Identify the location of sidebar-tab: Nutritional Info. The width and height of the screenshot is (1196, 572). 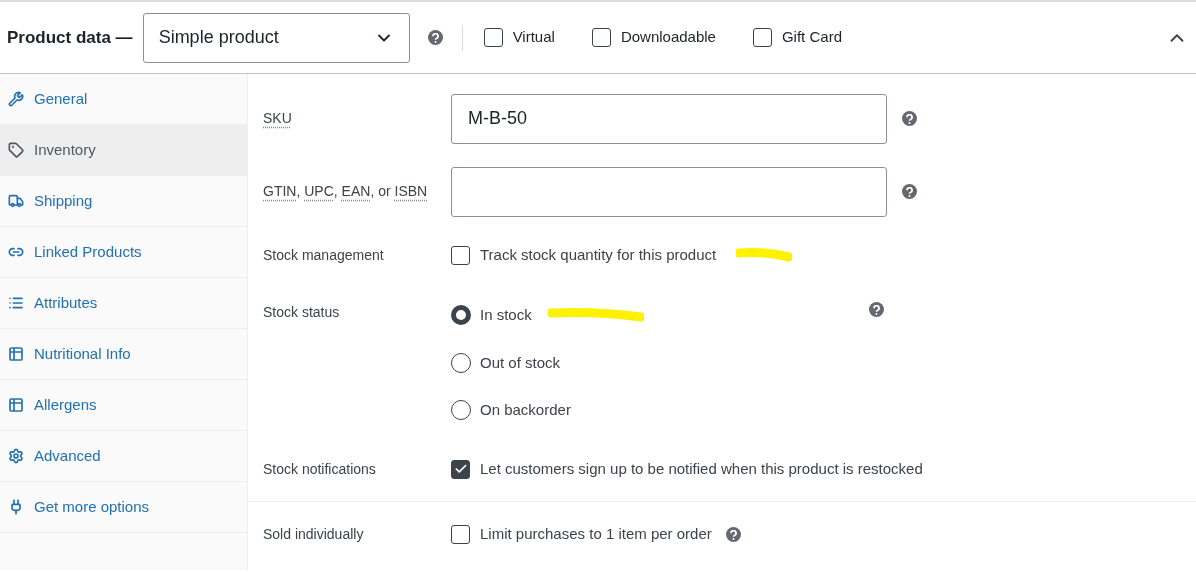
(123, 354).